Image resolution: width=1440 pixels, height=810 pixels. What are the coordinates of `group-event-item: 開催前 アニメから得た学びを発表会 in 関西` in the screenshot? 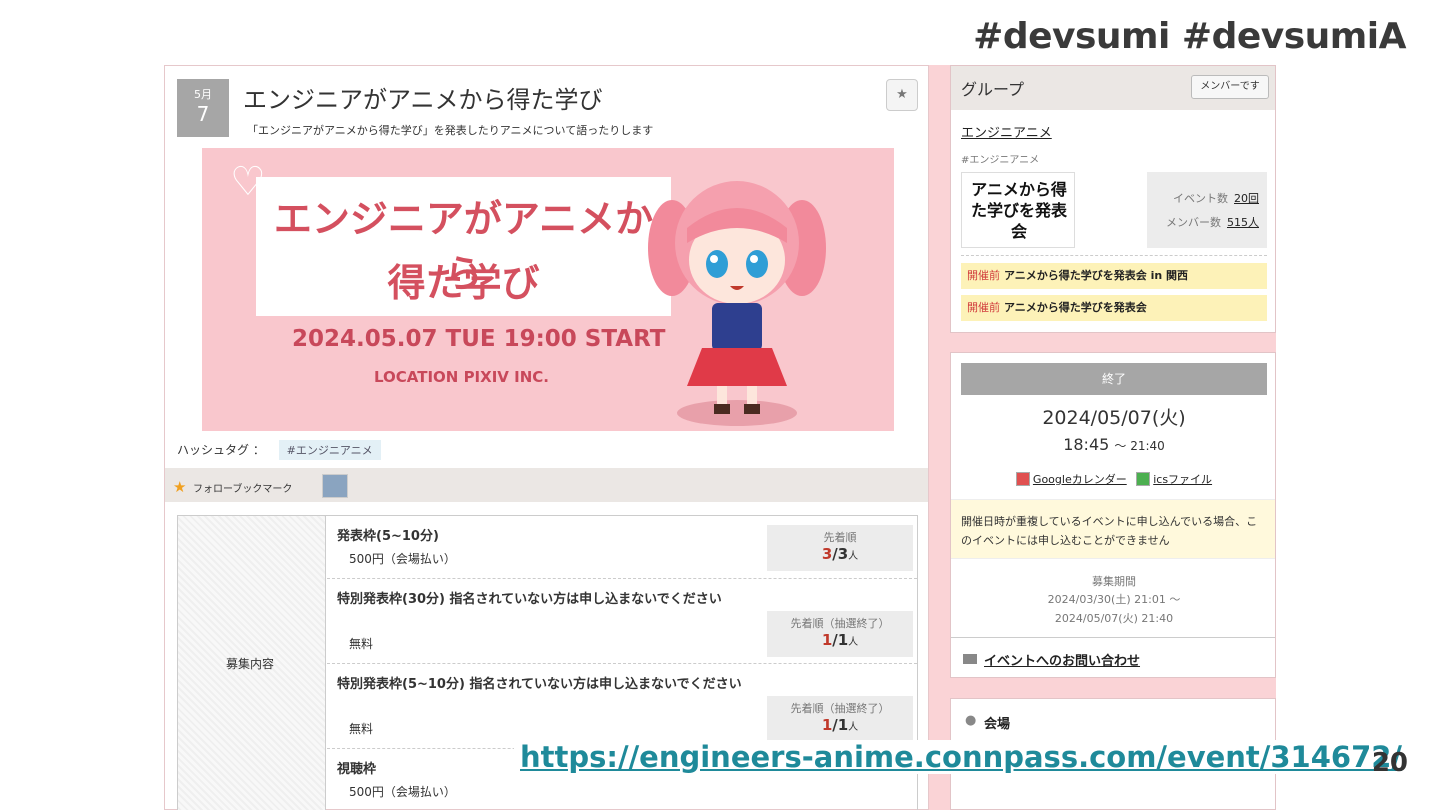 It's located at (1114, 276).